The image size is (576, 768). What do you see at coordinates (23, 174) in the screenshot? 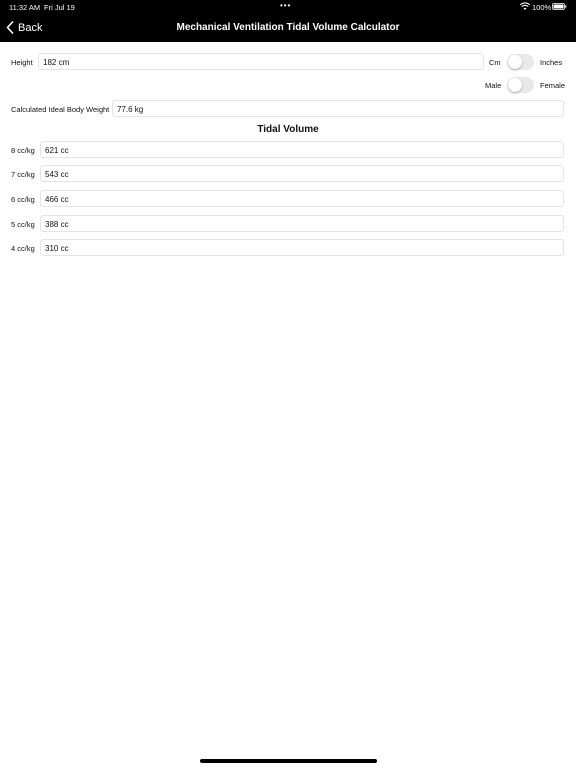
I see `tv-row-label: 7 cc/kg` at bounding box center [23, 174].